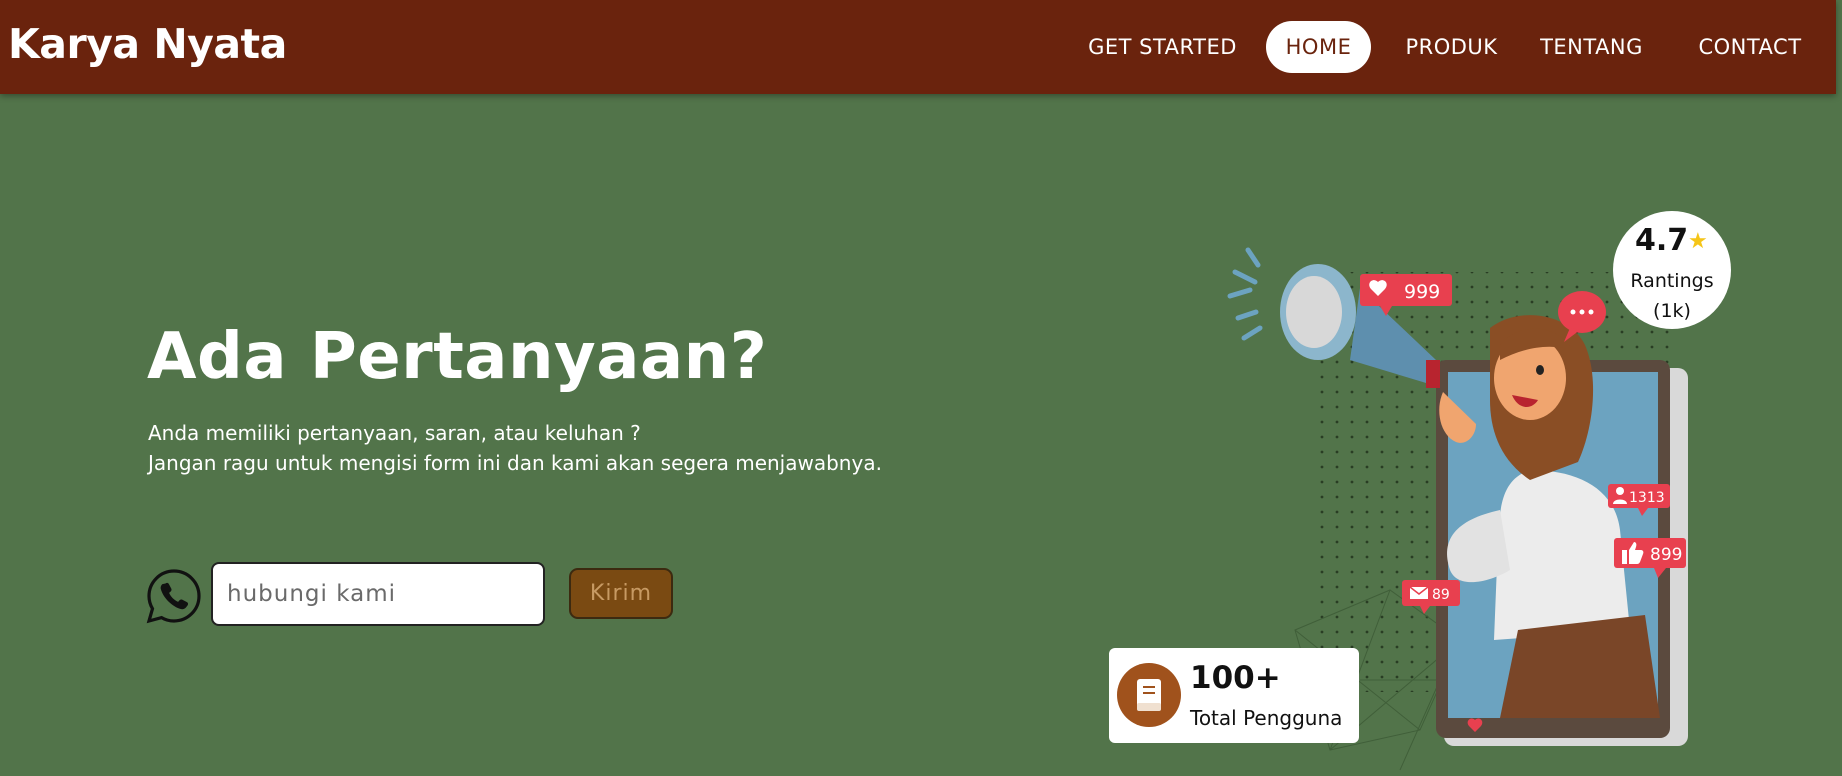  What do you see at coordinates (1666, 555) in the screenshot?
I see `thumbs-count: 899` at bounding box center [1666, 555].